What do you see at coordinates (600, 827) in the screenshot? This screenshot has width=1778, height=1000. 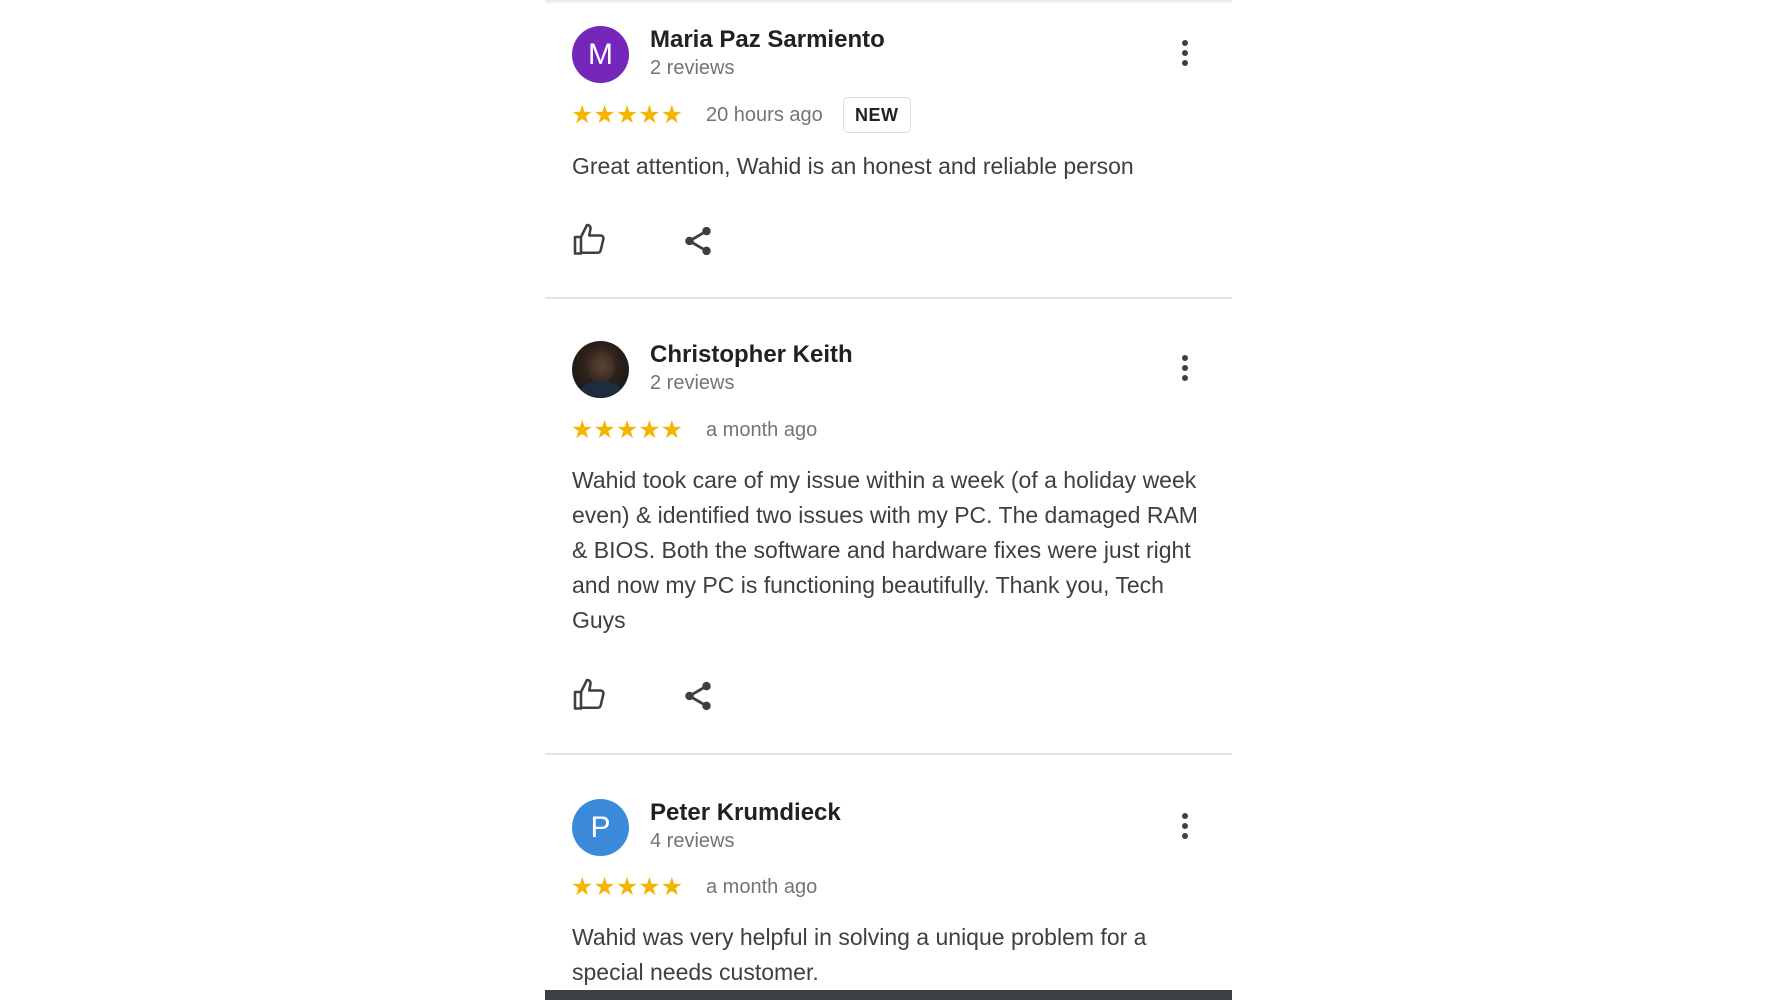 I see `avatar: P` at bounding box center [600, 827].